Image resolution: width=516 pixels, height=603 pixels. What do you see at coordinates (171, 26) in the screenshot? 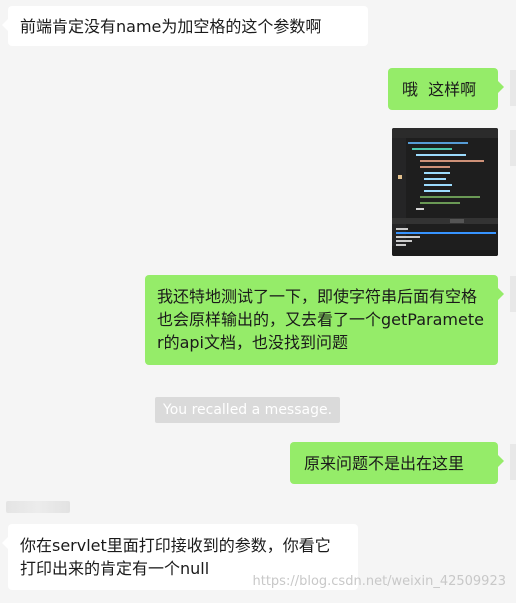
I see `message-text: 前端肯定没有name为加空格的这个参数啊` at bounding box center [171, 26].